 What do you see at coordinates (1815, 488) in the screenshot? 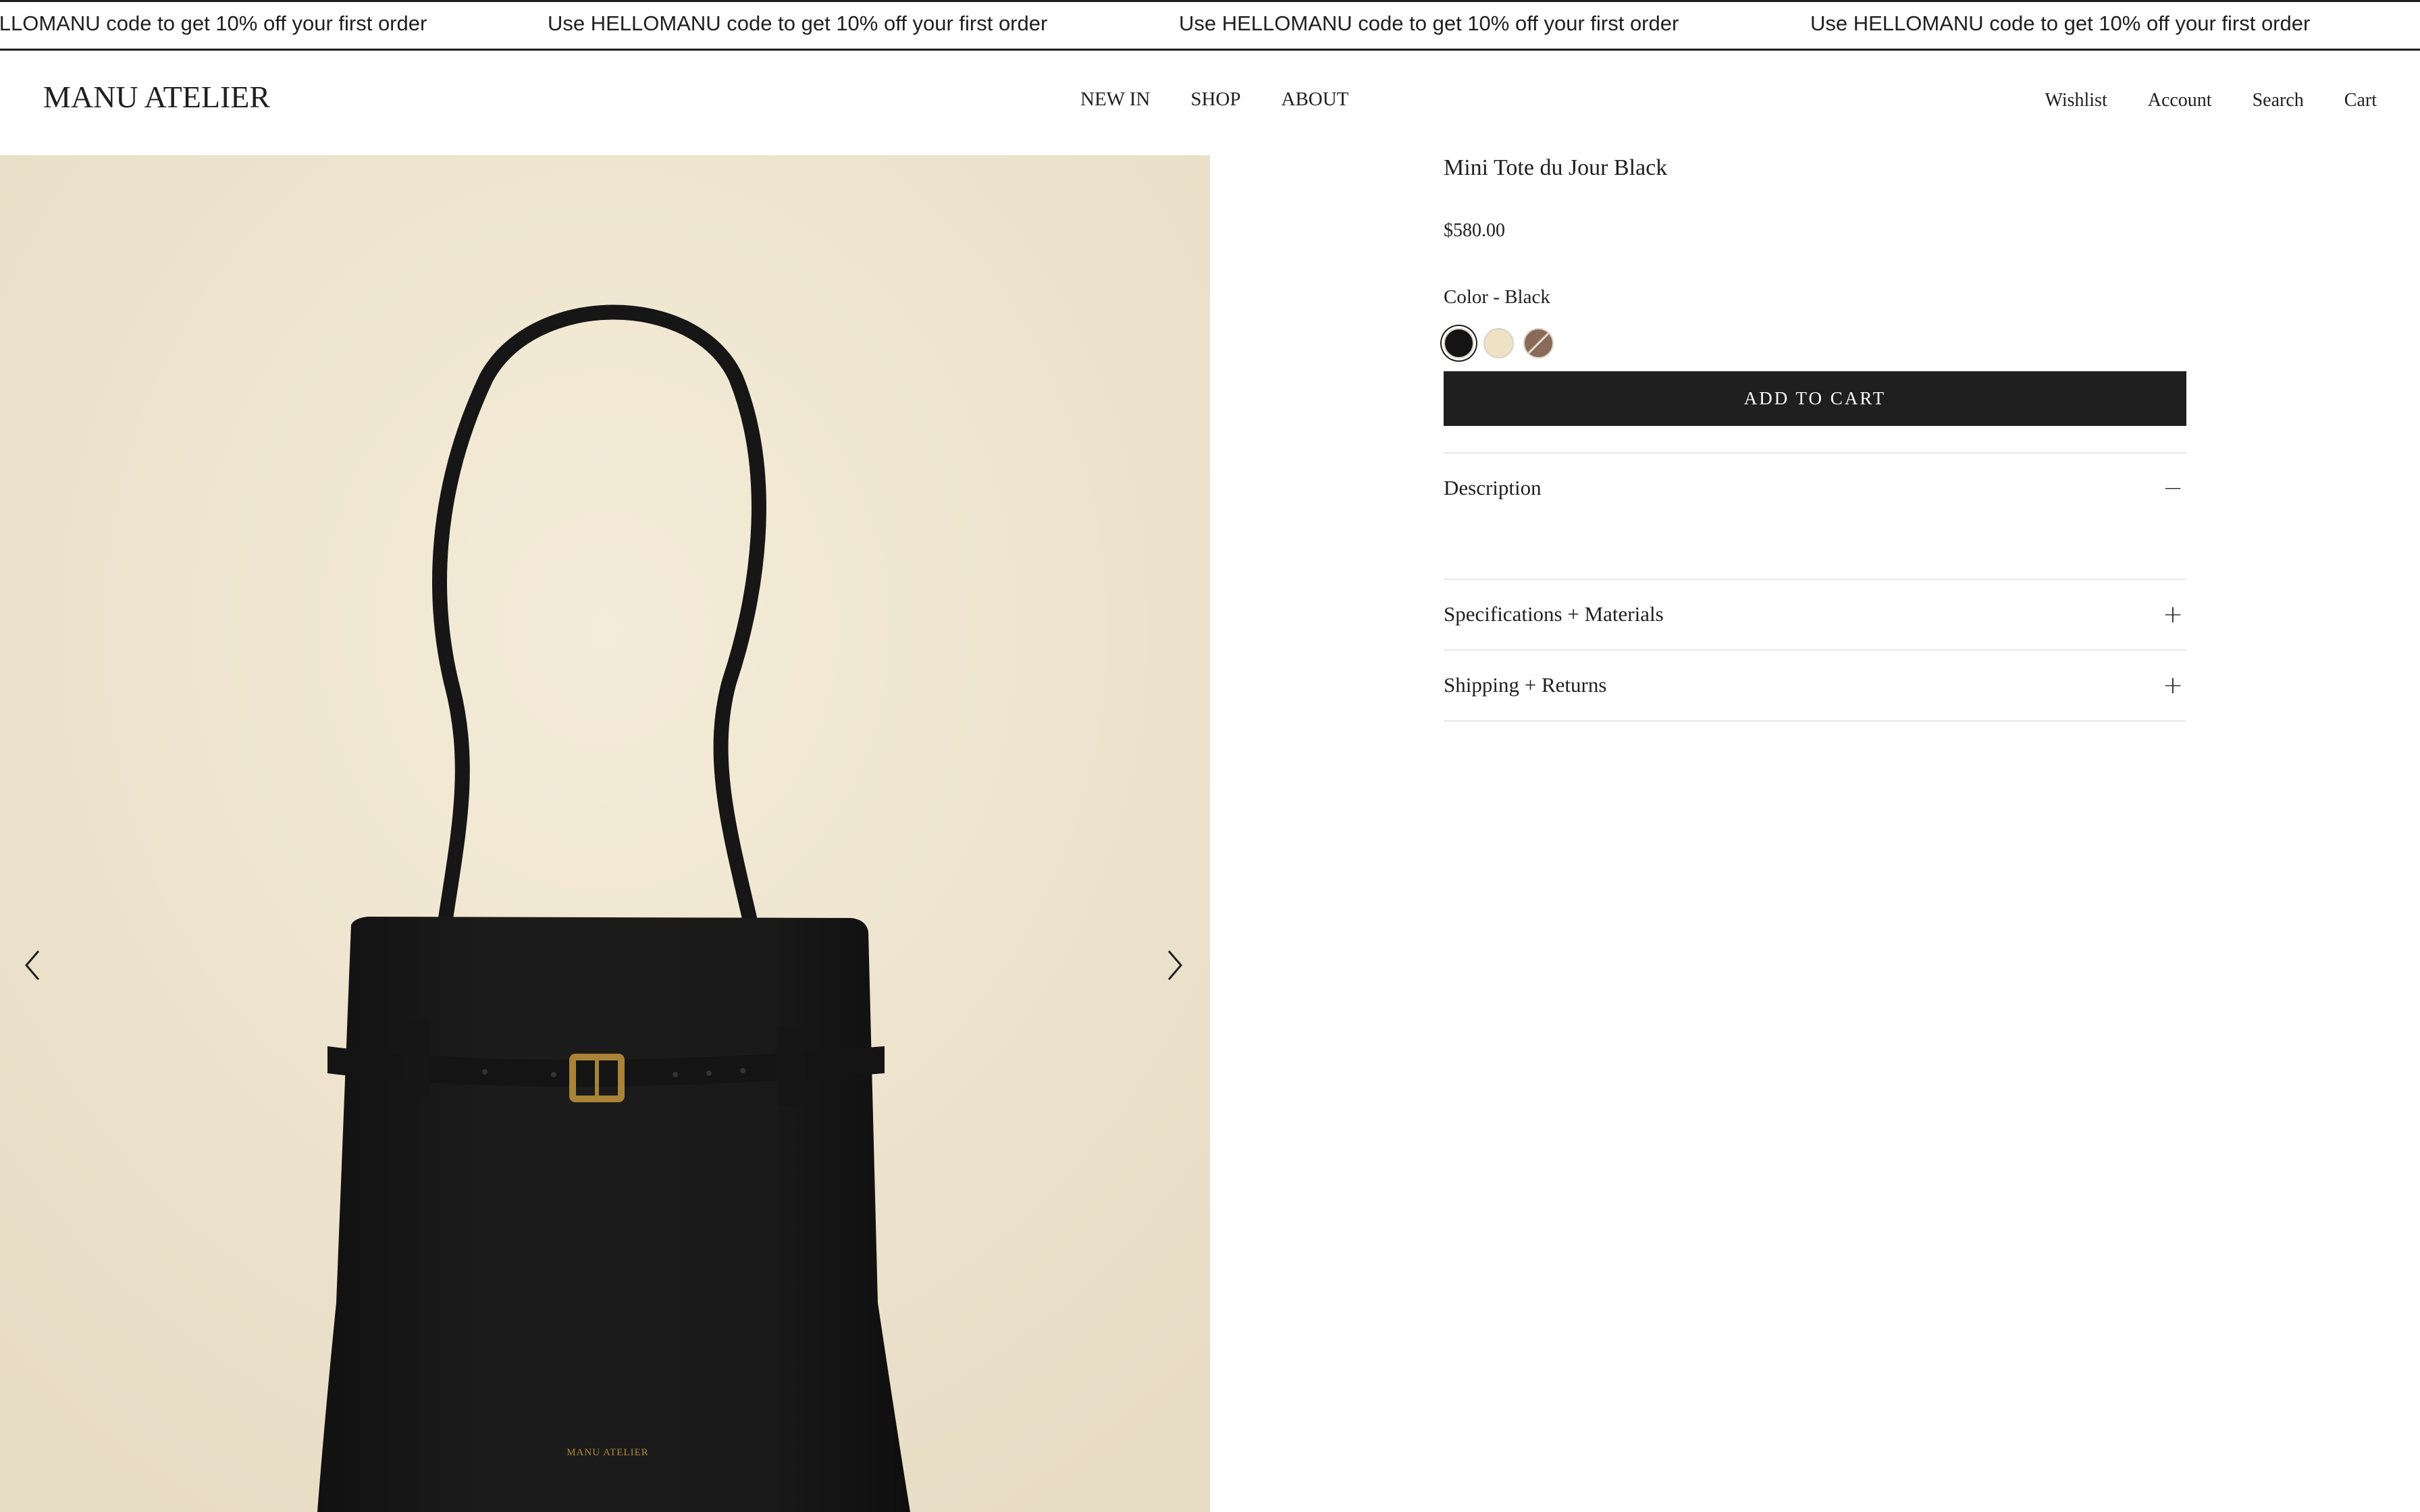
I see `accordion-description: Description −` at bounding box center [1815, 488].